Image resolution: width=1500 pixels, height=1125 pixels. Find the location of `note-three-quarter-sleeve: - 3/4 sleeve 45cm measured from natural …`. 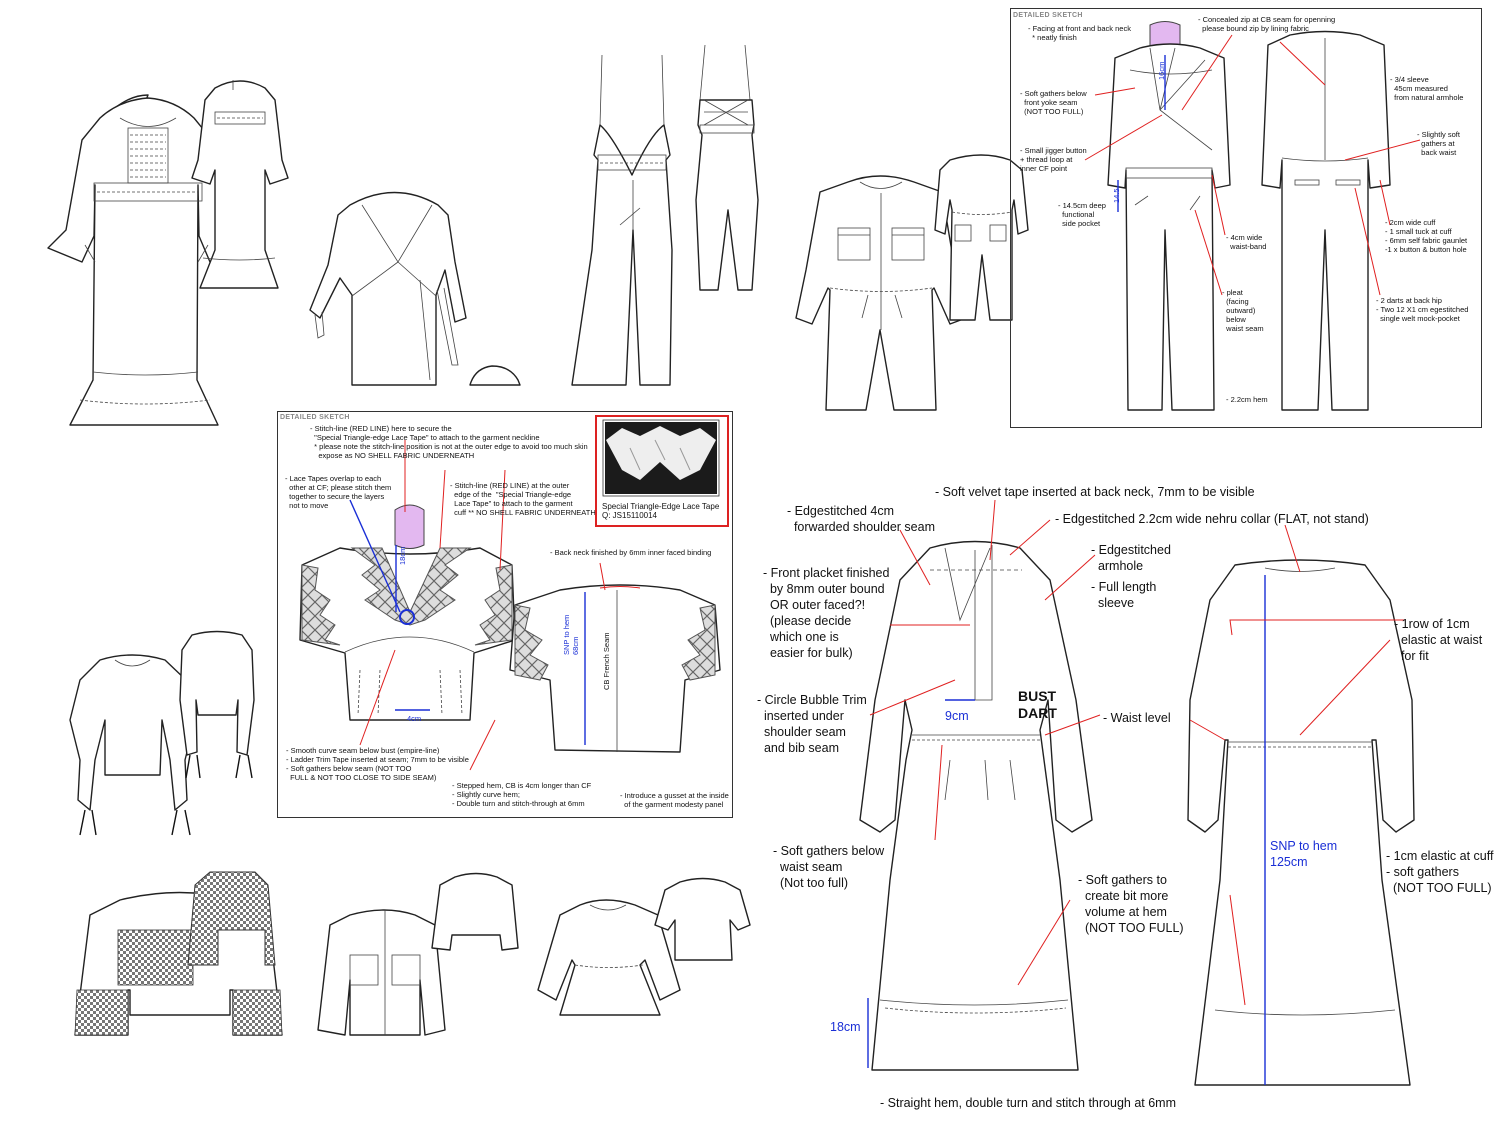

note-three-quarter-sleeve: - 3/4 sleeve 45cm measured from natural … is located at coordinates (1427, 88).